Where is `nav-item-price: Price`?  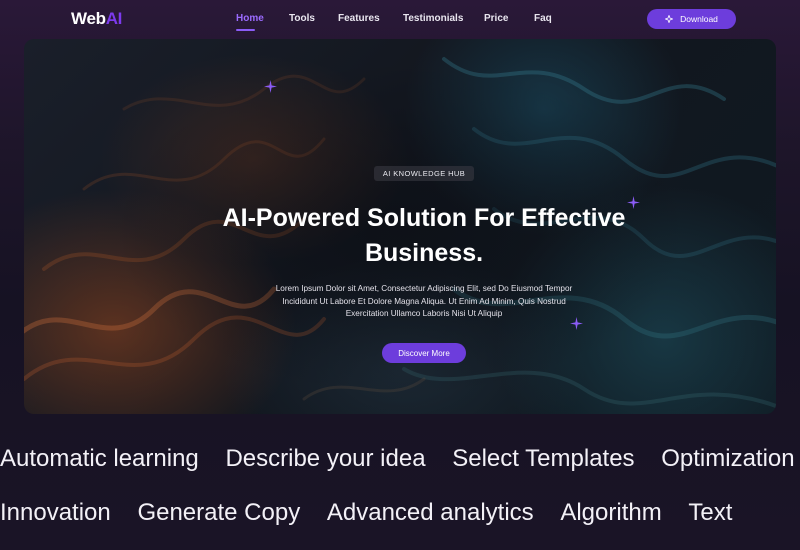
nav-item-price: Price is located at coordinates (496, 18).